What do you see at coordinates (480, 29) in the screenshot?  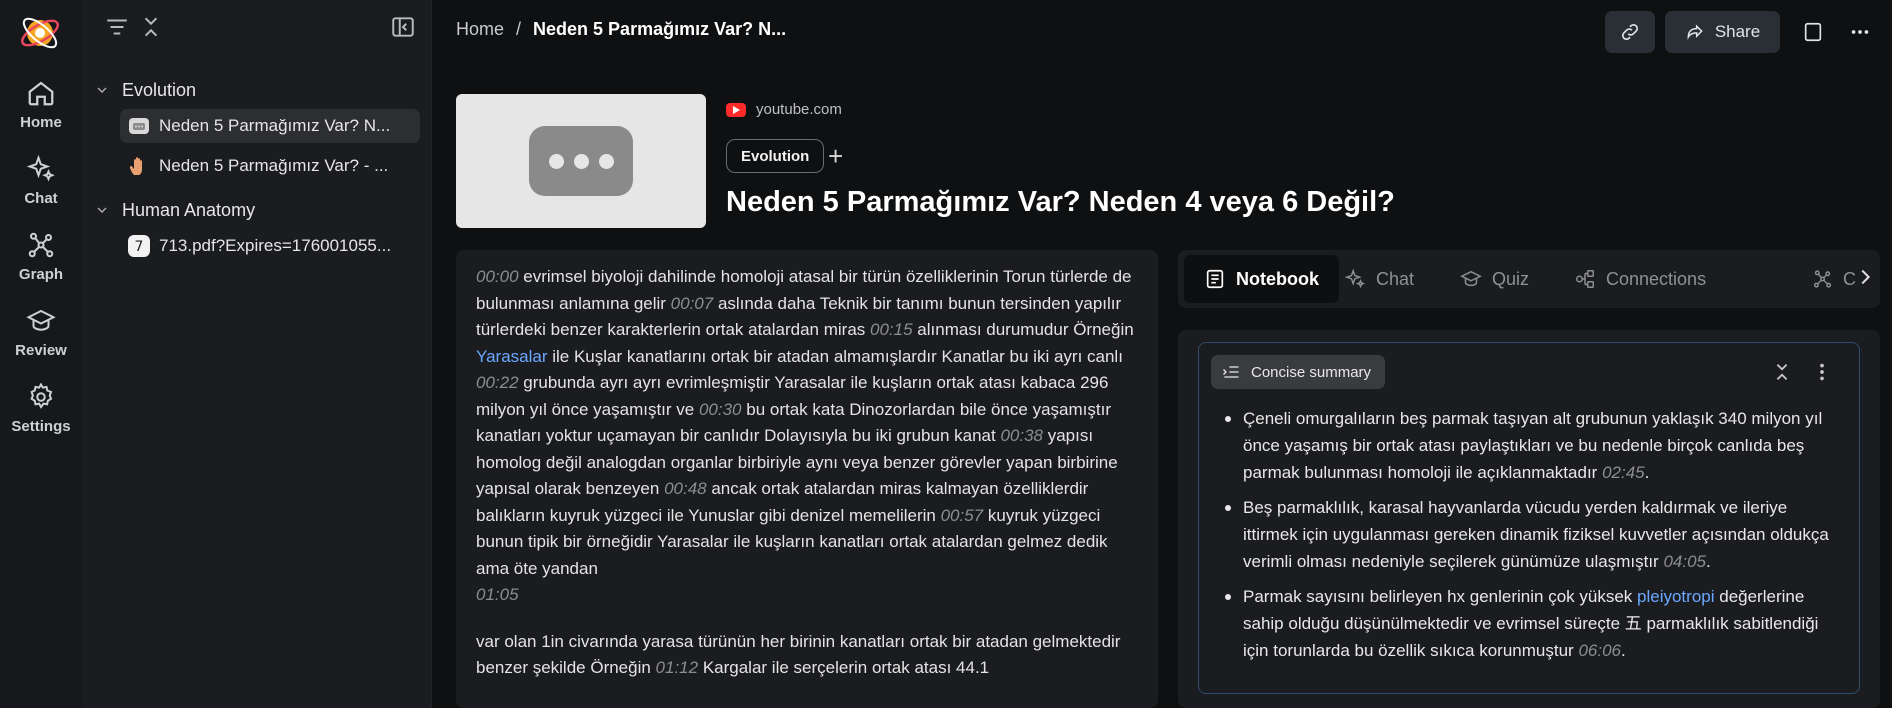 I see `breadcrumb-home: Home` at bounding box center [480, 29].